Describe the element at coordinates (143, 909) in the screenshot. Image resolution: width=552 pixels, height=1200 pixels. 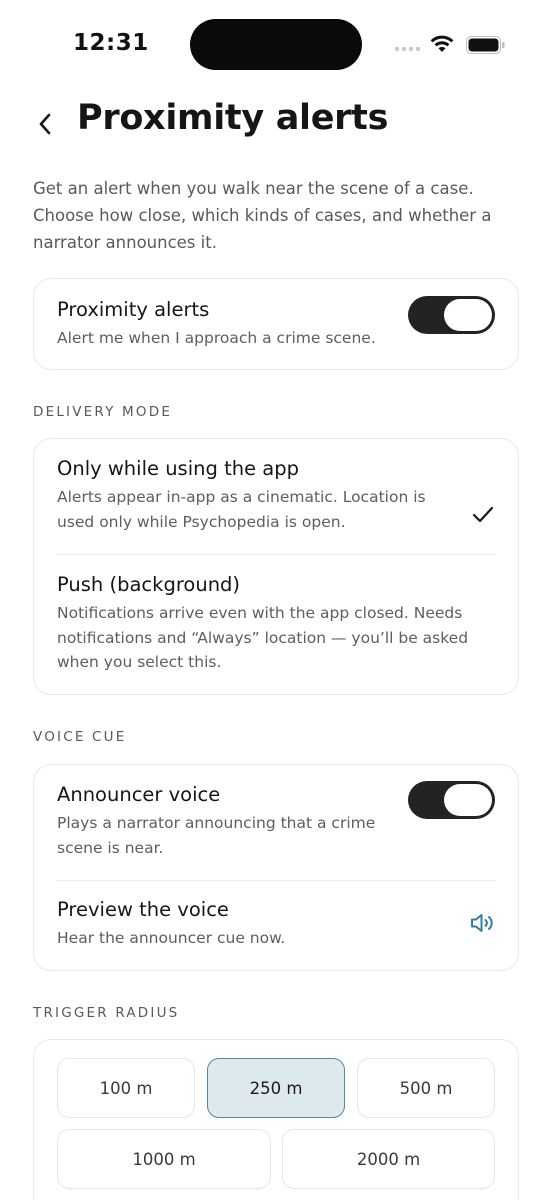
I see `preview-voice-title: Preview the voice` at that location.